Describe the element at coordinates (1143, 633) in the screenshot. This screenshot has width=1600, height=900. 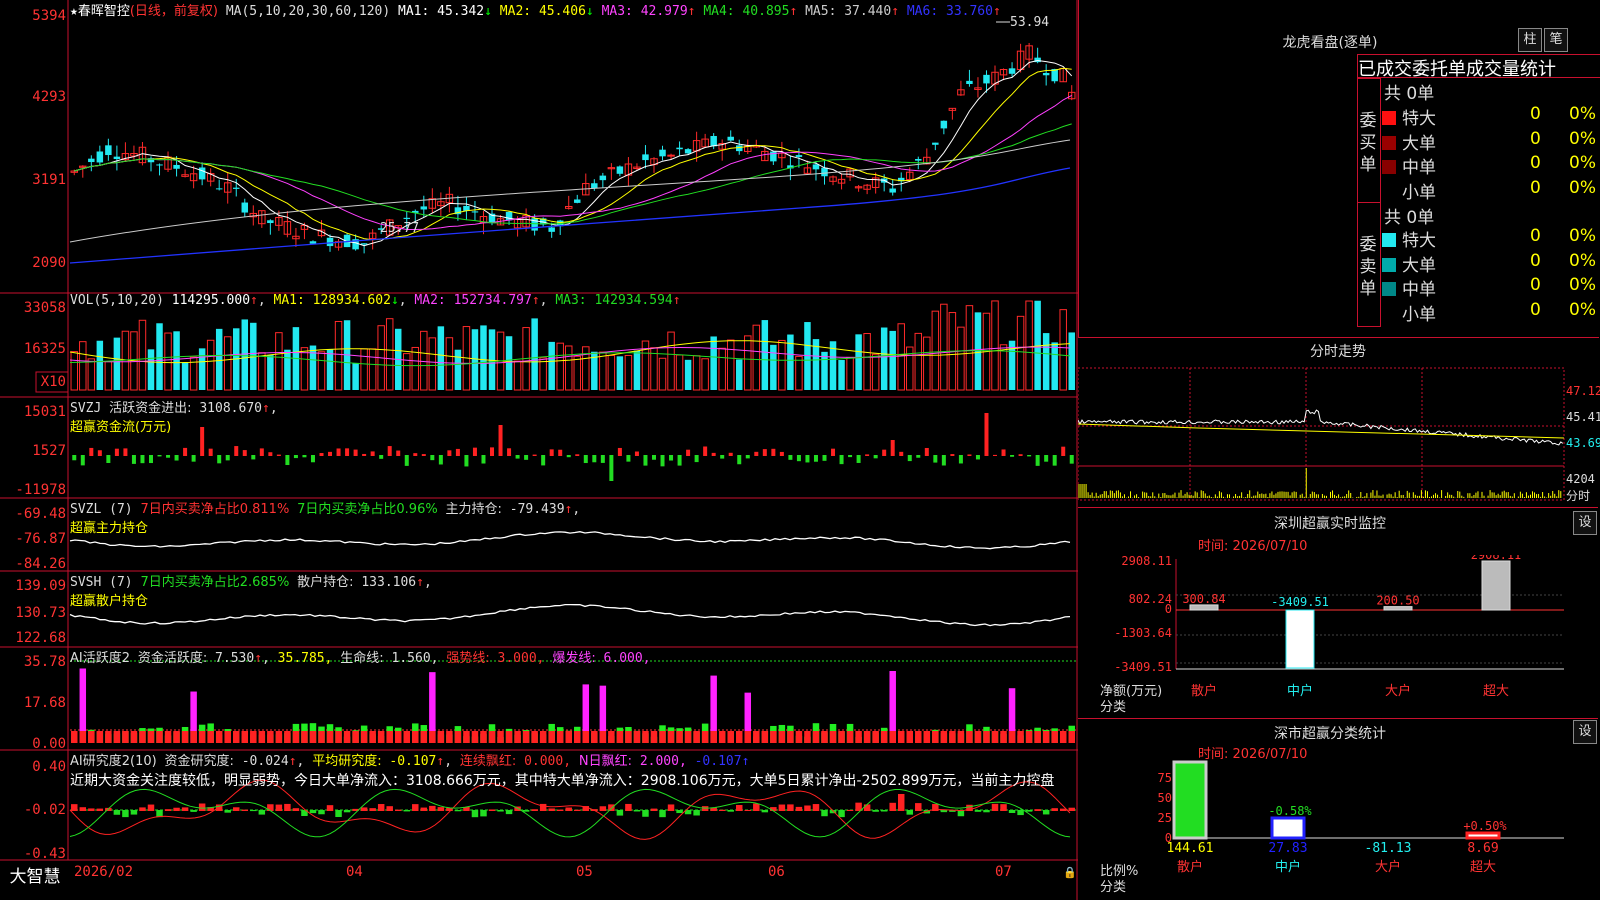
I see `monitor-y-tick: -1303.64` at that location.